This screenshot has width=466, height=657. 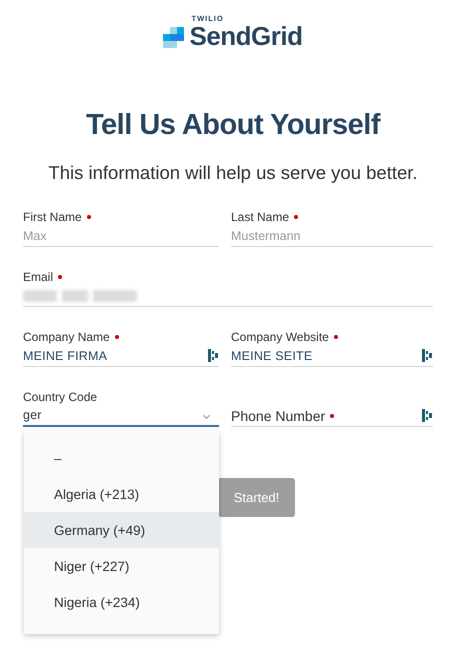 I want to click on page-heading: Tell Us About Yourself, so click(x=233, y=125).